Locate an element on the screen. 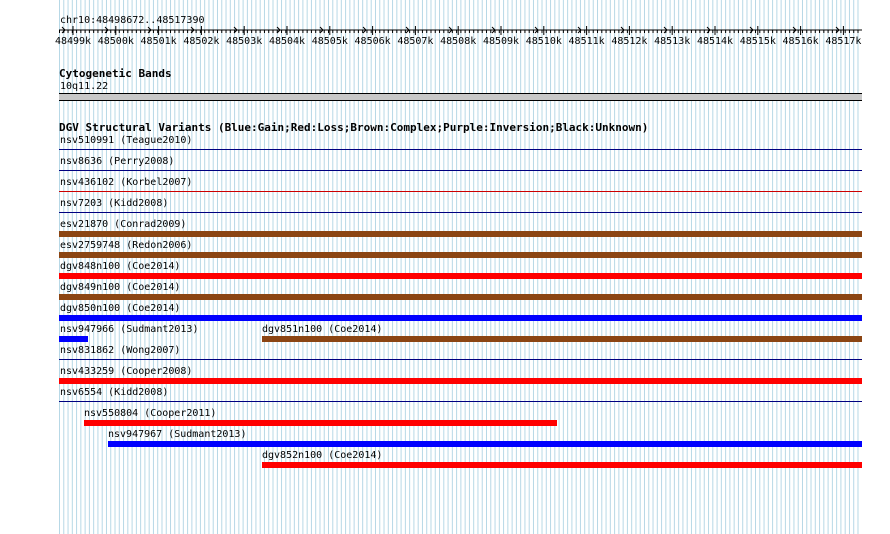 The height and width of the screenshot is (534, 890). tick-label: 48514k is located at coordinates (715, 41).